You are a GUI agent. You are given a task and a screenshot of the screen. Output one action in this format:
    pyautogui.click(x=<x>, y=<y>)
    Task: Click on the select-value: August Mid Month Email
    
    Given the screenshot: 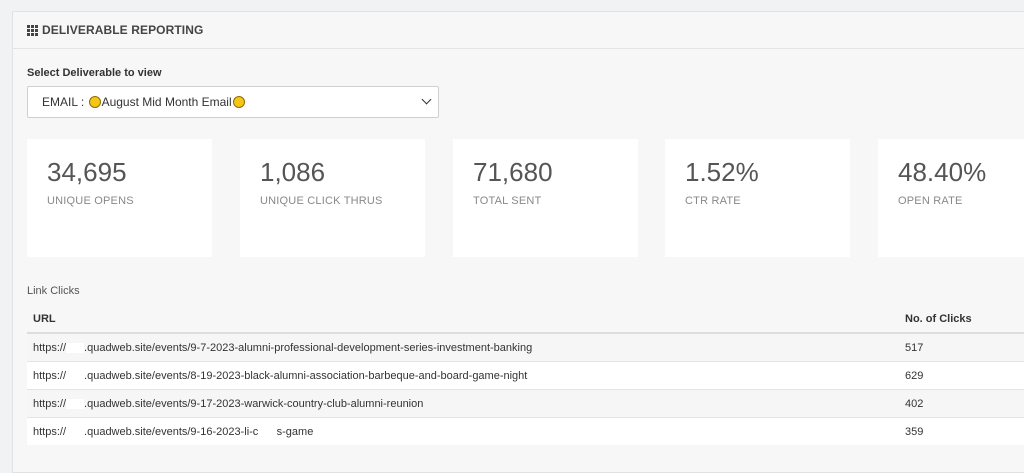 What is the action you would take?
    pyautogui.click(x=166, y=102)
    